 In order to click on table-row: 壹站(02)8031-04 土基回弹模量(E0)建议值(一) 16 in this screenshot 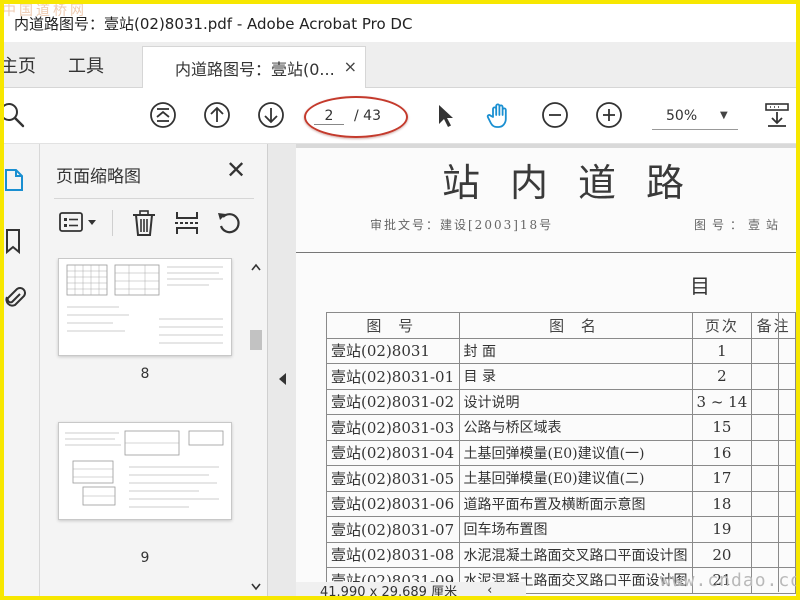, I will do `click(561, 452)`.